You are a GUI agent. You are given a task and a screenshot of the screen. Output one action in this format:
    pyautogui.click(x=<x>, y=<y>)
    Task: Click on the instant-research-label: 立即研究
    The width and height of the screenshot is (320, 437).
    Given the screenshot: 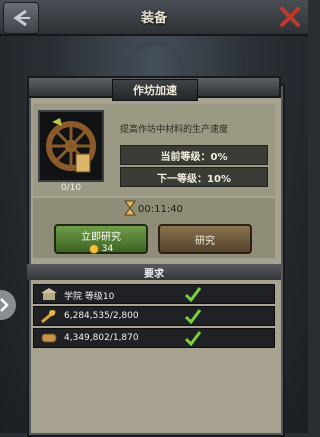 What is the action you would take?
    pyautogui.click(x=101, y=237)
    